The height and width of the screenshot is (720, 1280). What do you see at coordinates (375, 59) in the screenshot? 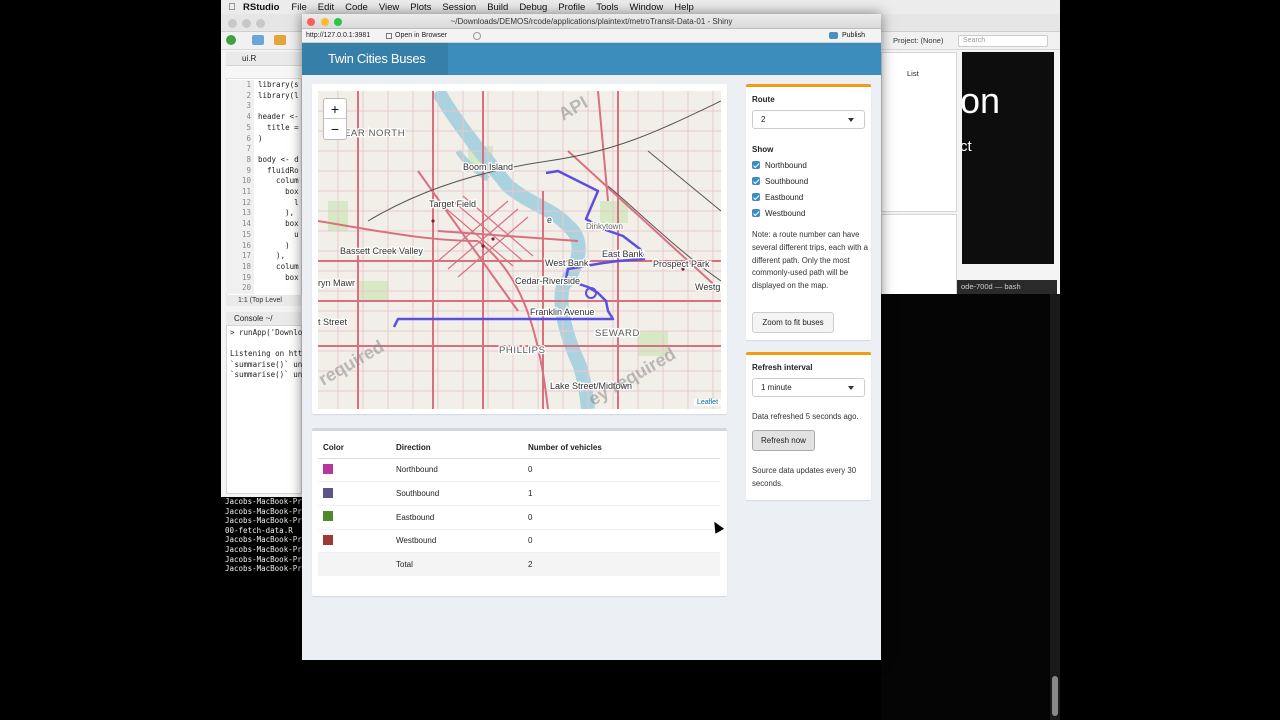
I see `app-brand-title: Twin Cities Buses` at bounding box center [375, 59].